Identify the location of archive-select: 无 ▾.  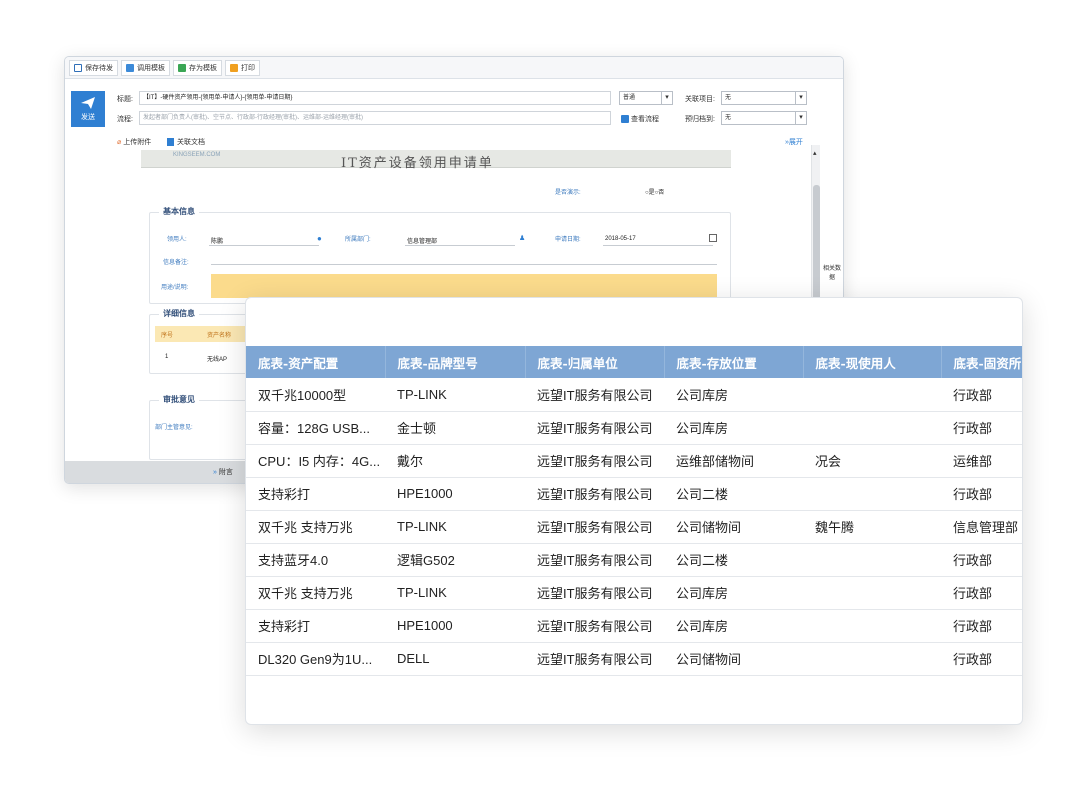
(764, 118).